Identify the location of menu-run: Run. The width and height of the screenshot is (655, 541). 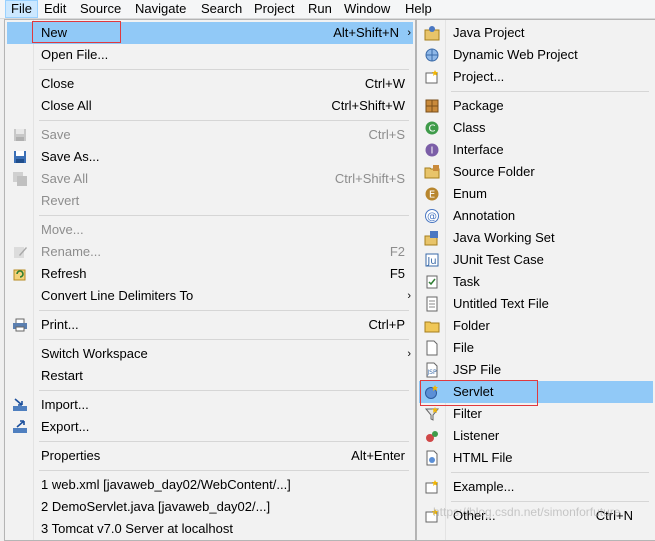
(320, 9).